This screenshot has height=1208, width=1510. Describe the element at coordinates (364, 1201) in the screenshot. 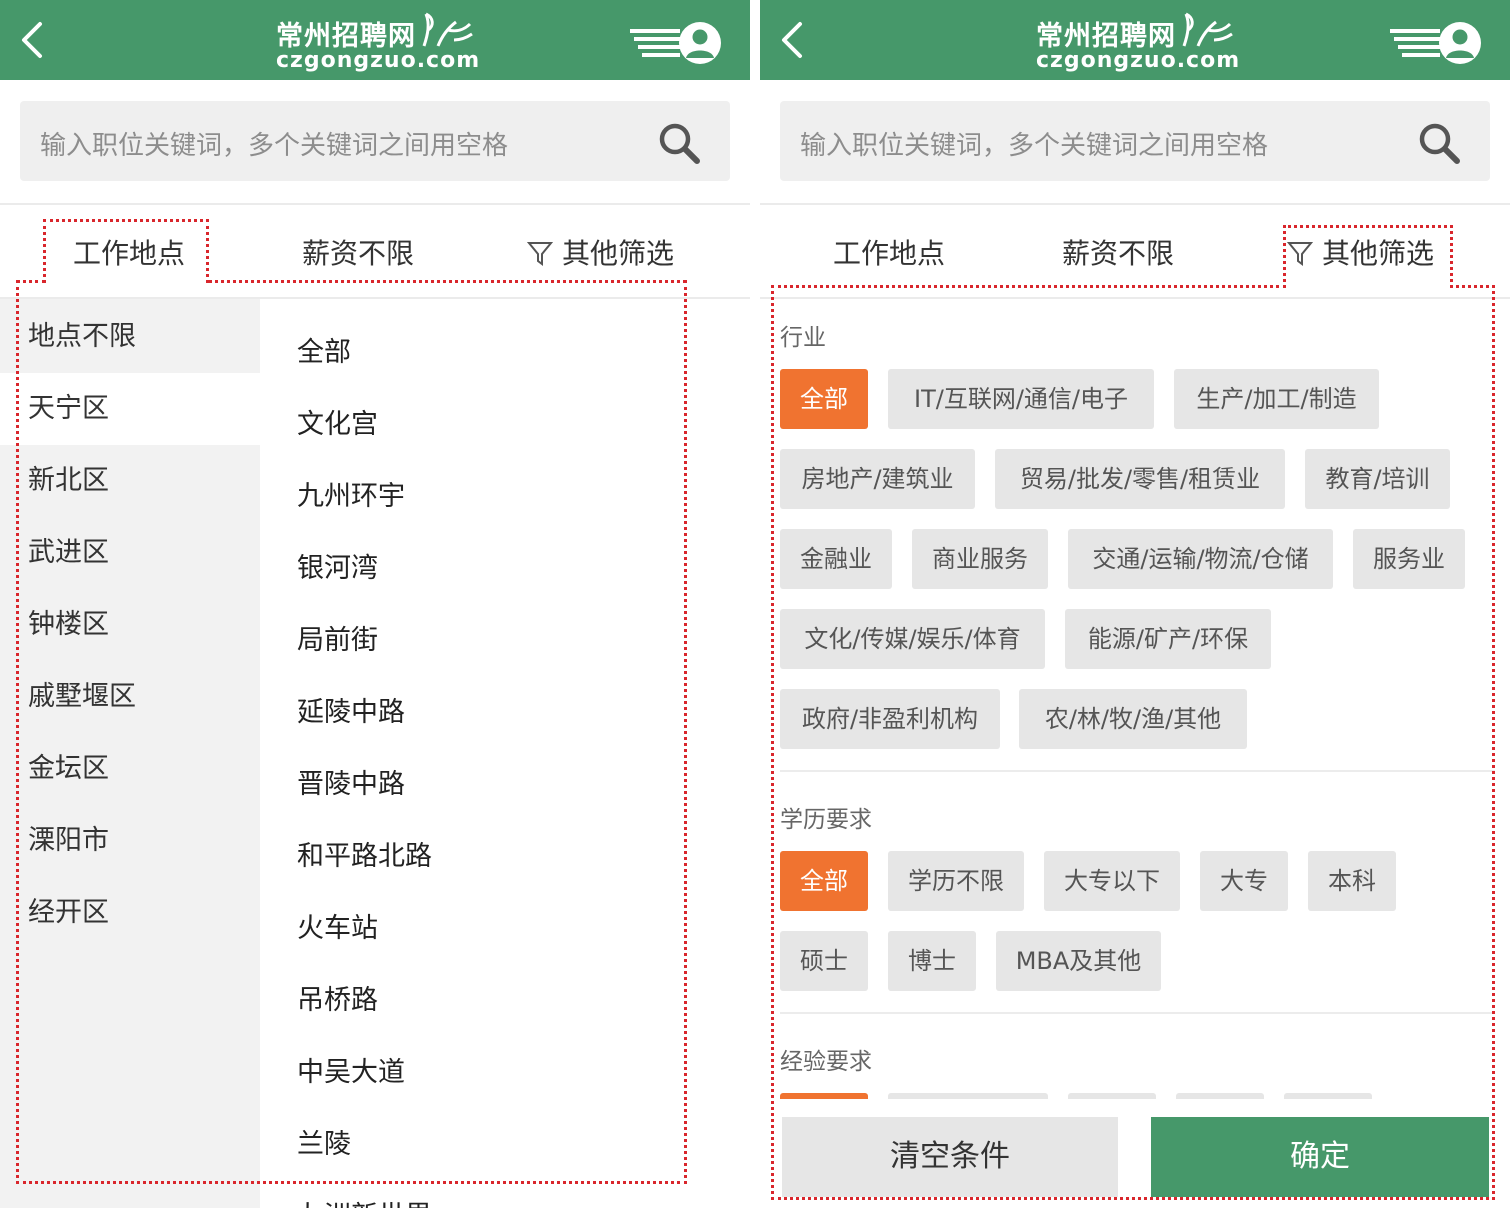

I see `area-item: 九洲新世界` at that location.